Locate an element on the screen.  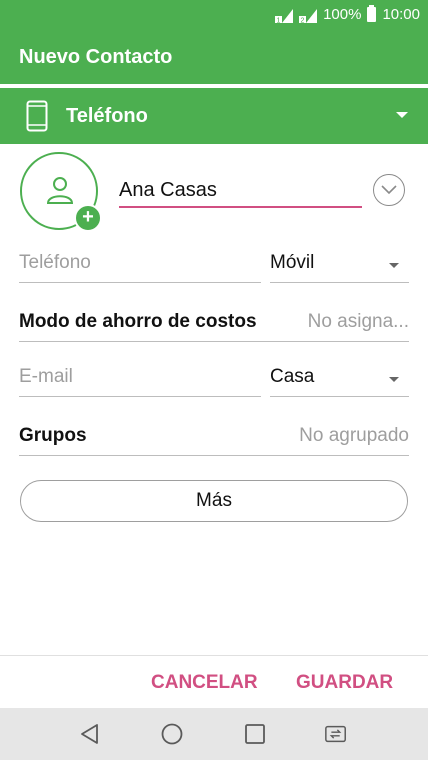
navigation-bar is located at coordinates (214, 734).